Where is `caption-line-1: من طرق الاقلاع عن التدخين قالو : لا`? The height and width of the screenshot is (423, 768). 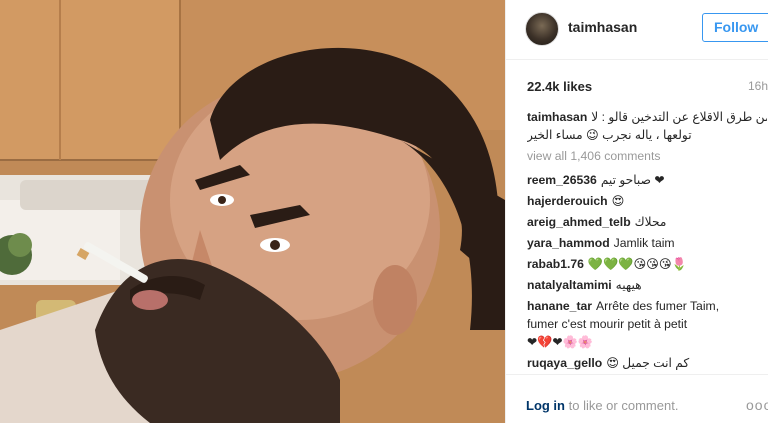 caption-line-1: من طرق الاقلاع عن التدخين قالو : لا is located at coordinates (679, 117).